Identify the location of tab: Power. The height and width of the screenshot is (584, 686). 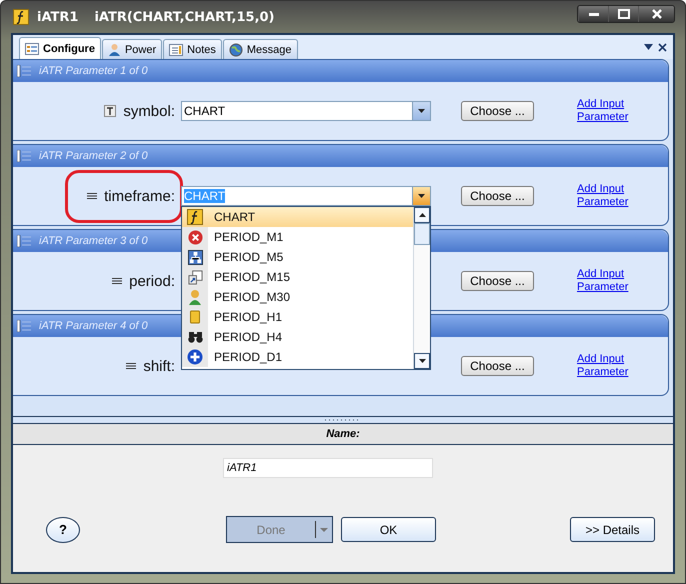
(132, 49).